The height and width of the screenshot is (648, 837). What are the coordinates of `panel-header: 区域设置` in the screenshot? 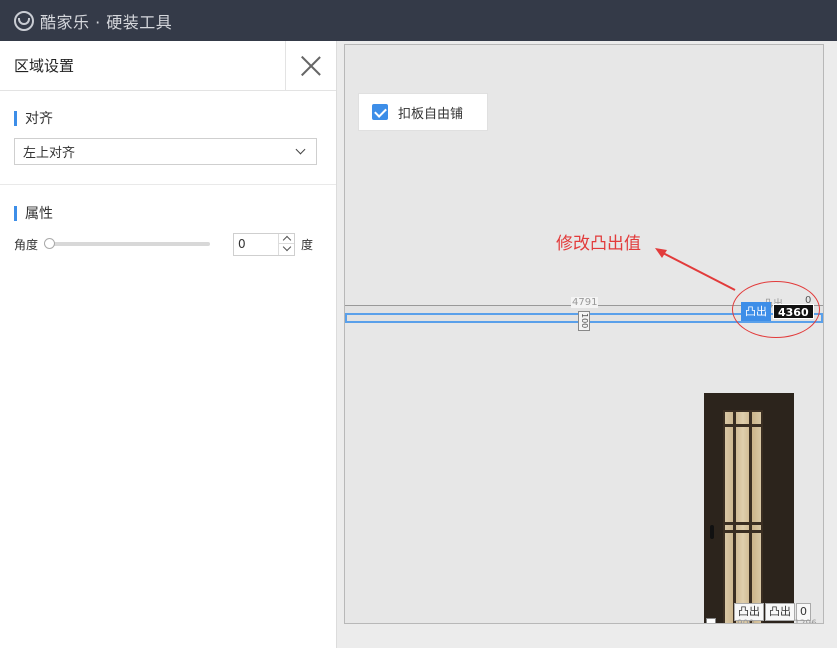 It's located at (168, 66).